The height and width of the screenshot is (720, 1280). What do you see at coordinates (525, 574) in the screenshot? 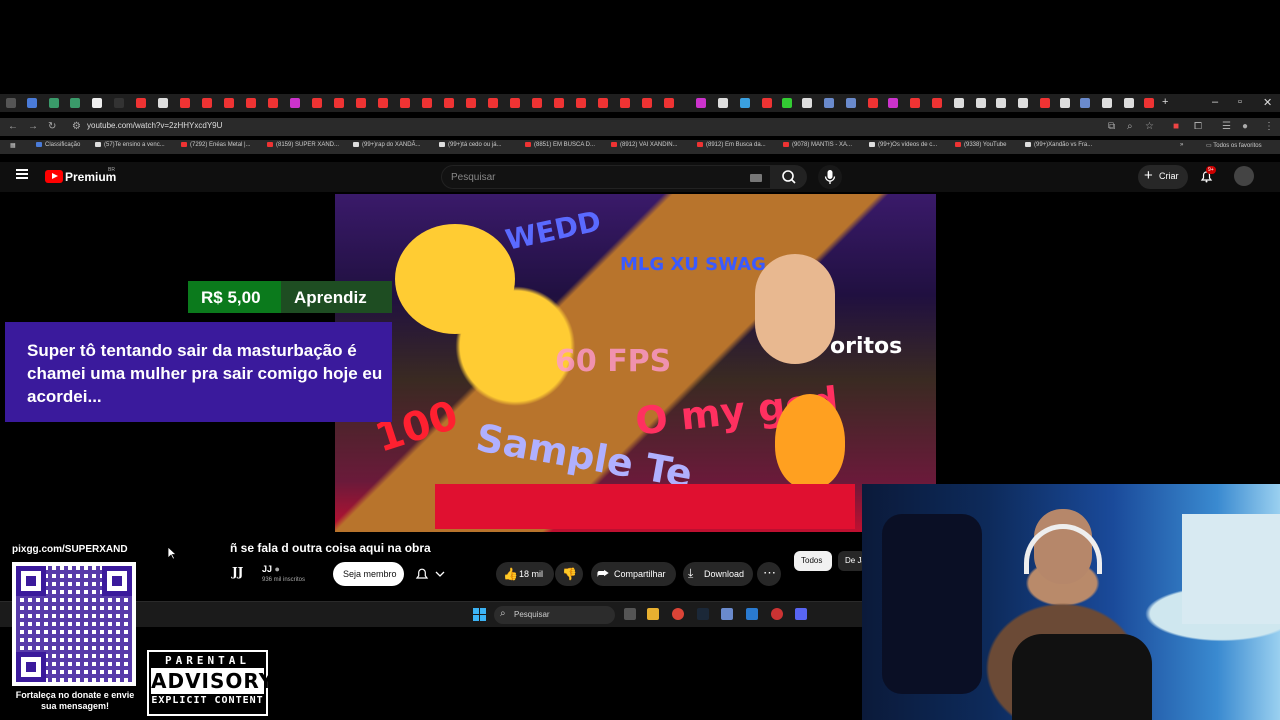
I see `like-button: 👍 18 mil` at bounding box center [525, 574].